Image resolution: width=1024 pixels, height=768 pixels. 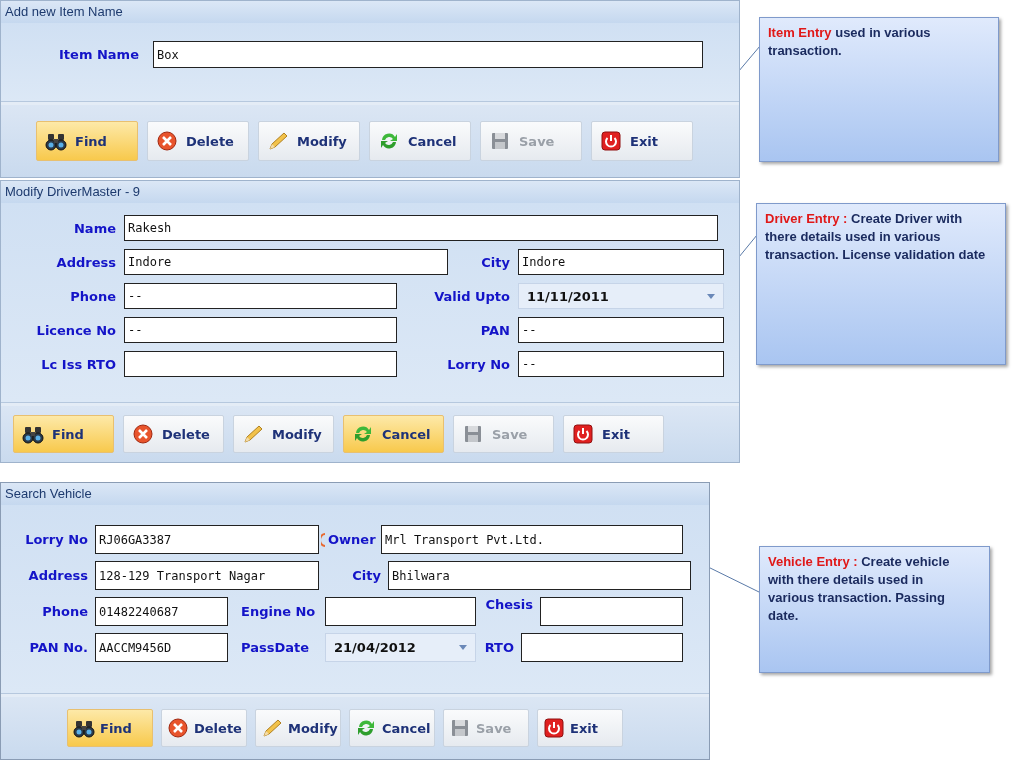 What do you see at coordinates (876, 237) in the screenshot?
I see `callout-text: Driver Entry : Create Driver with there details used in various transaction. License validation date` at bounding box center [876, 237].